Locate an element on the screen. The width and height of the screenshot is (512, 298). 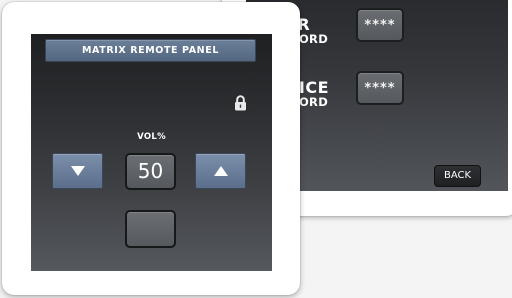
triangle-up-icon is located at coordinates (220, 171).